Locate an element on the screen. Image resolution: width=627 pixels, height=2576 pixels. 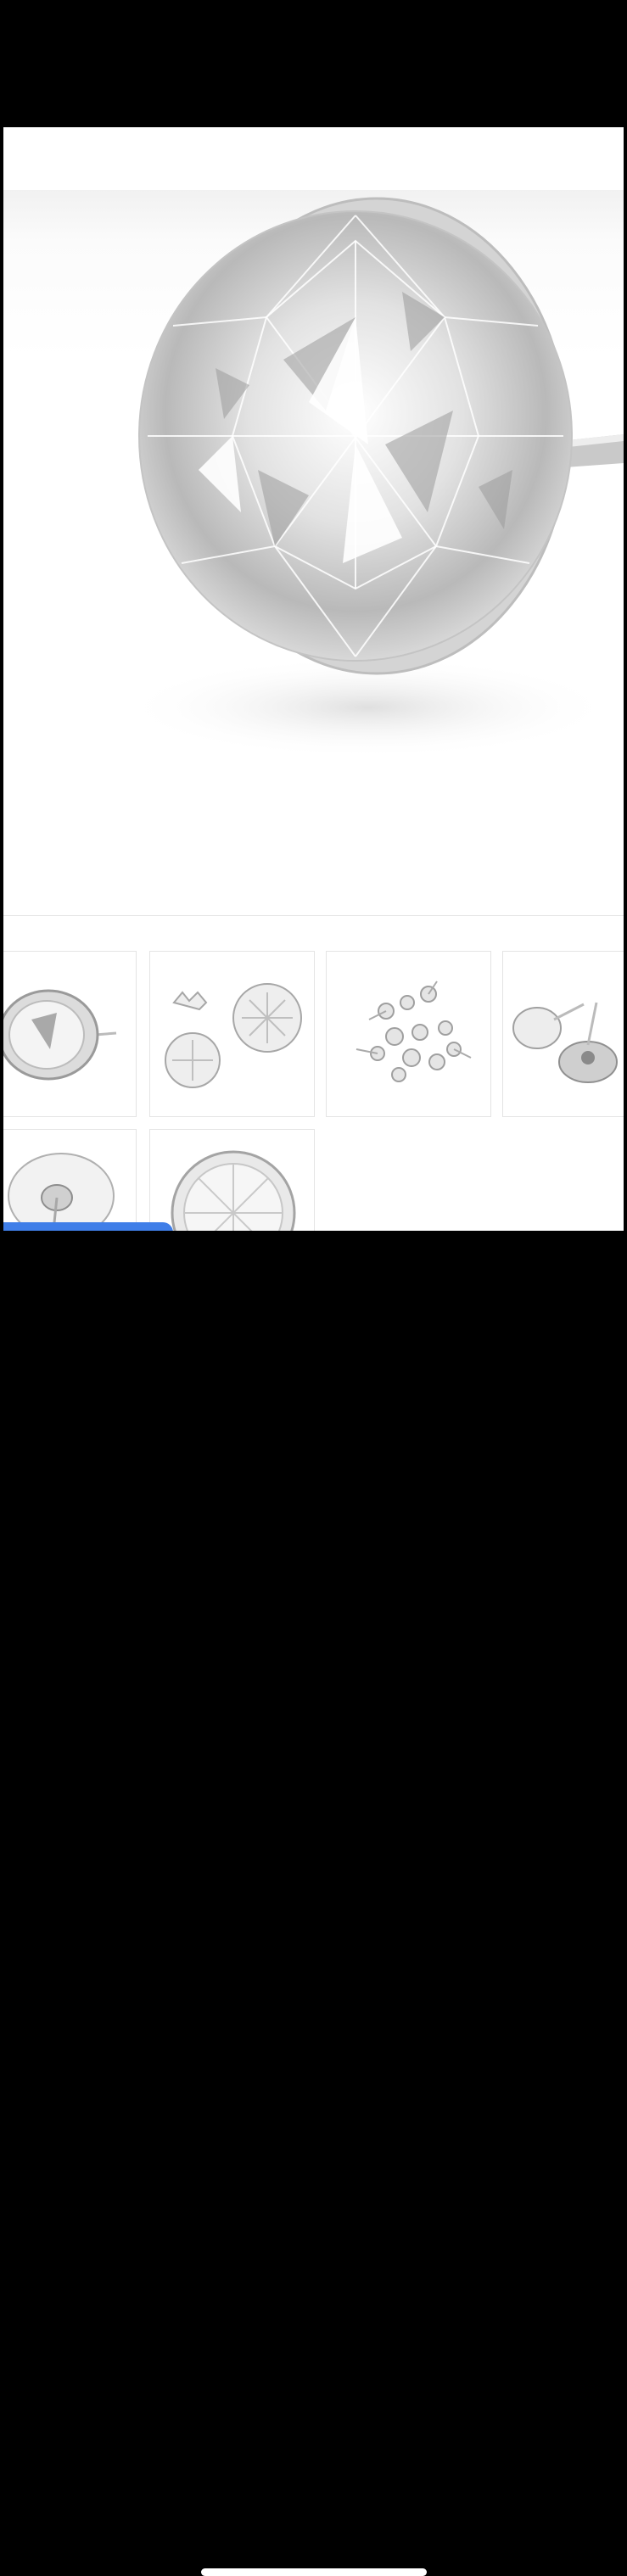
gallery-divider is located at coordinates (313, 915).